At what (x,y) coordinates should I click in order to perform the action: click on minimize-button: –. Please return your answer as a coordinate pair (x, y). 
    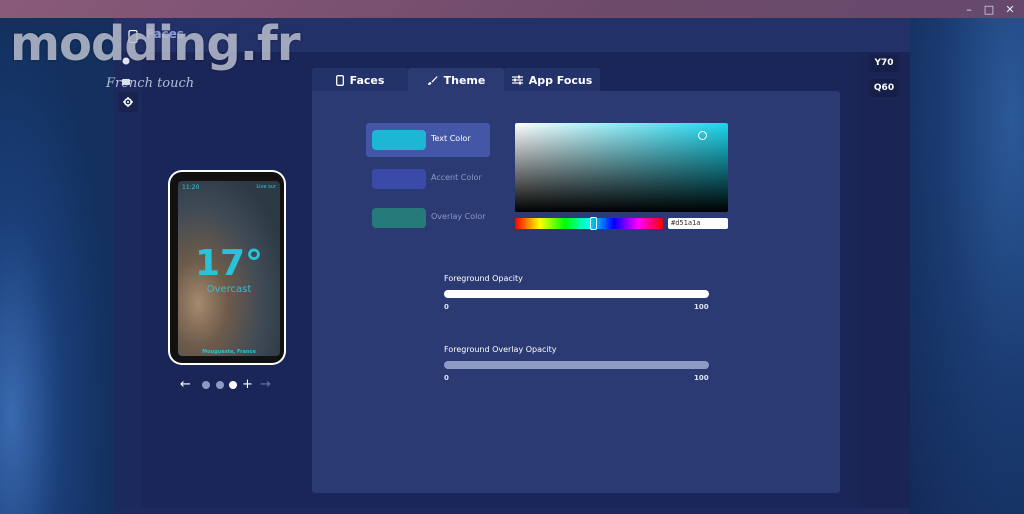
    Looking at the image, I should click on (969, 10).